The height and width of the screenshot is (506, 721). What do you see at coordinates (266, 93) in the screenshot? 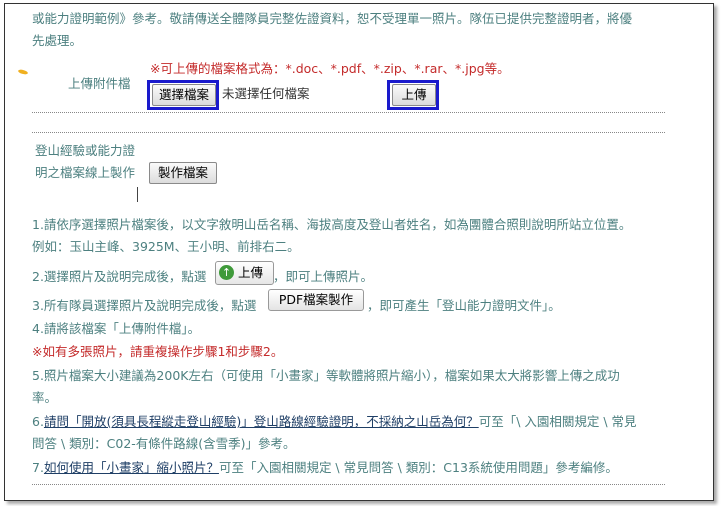
I see `no-file-chosen-text: 未選擇任何檔案` at bounding box center [266, 93].